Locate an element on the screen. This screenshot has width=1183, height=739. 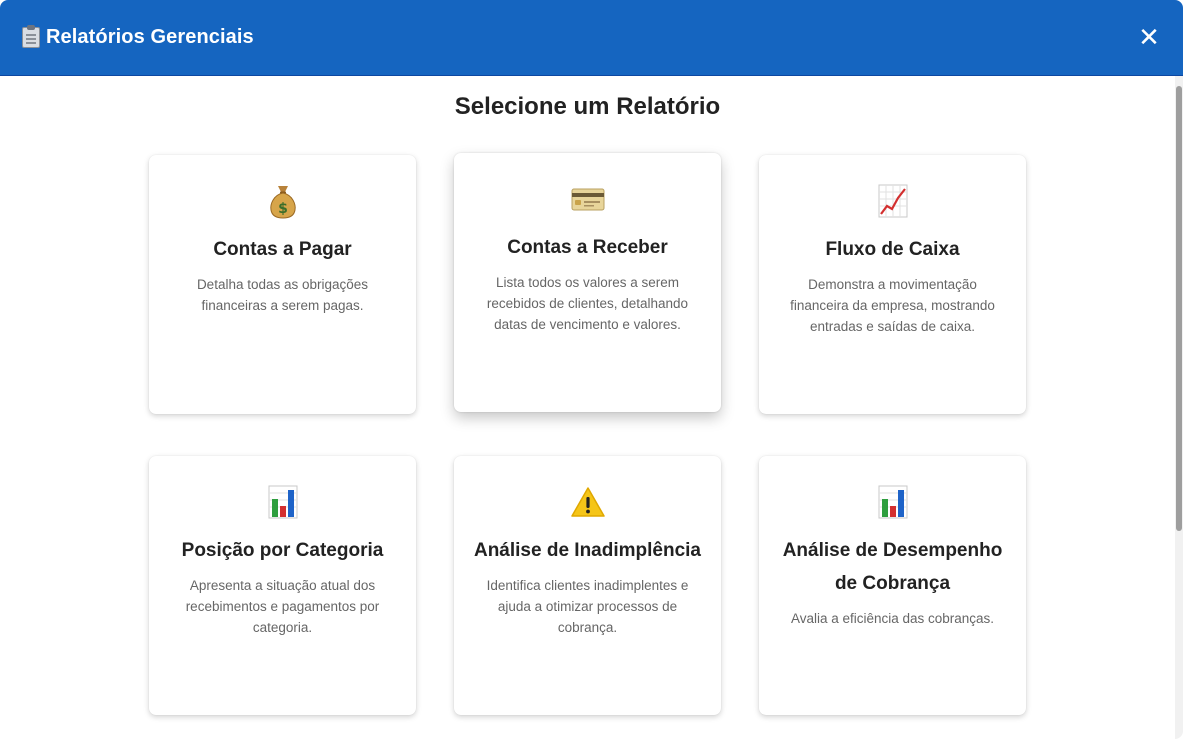
header-title-group: Relatórios Gerenciais is located at coordinates (138, 37).